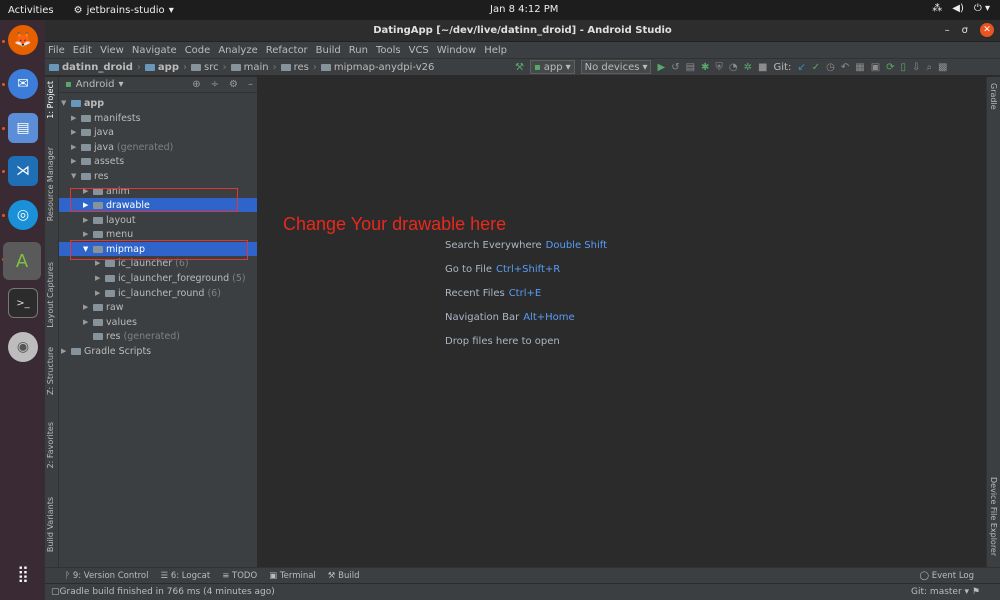 Image resolution: width=1000 pixels, height=600 pixels. Describe the element at coordinates (23, 40) in the screenshot. I see `firefox-icon: 🦊` at that location.